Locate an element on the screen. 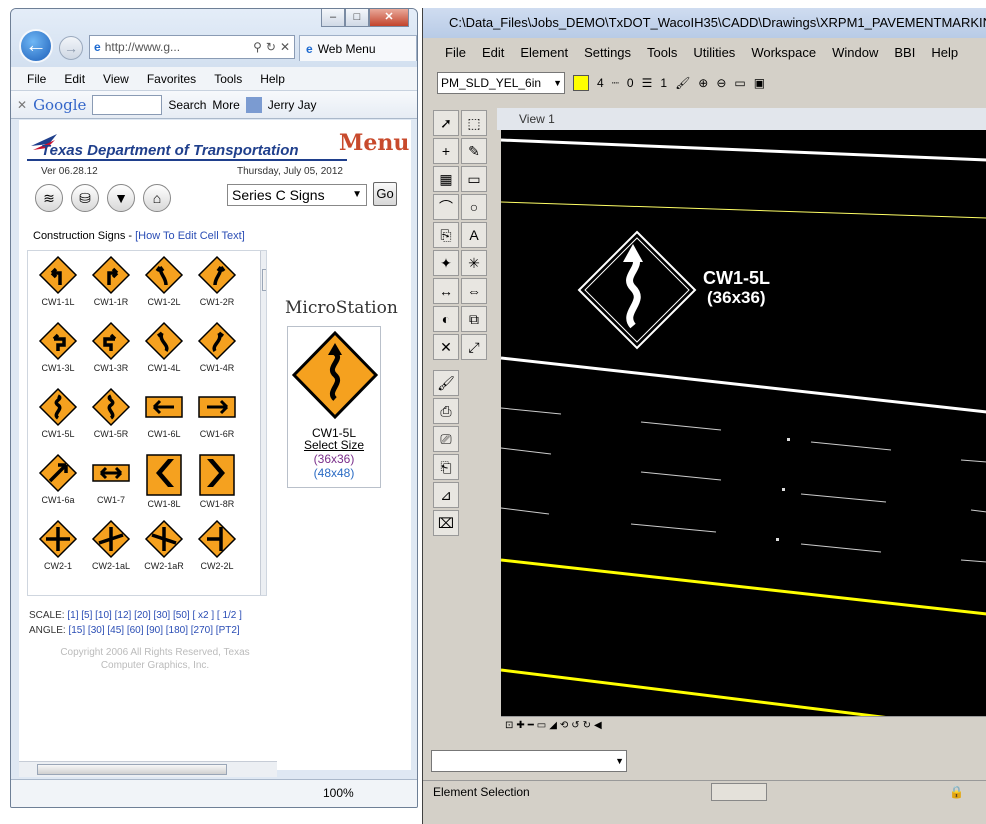  google-search-input is located at coordinates (127, 104).